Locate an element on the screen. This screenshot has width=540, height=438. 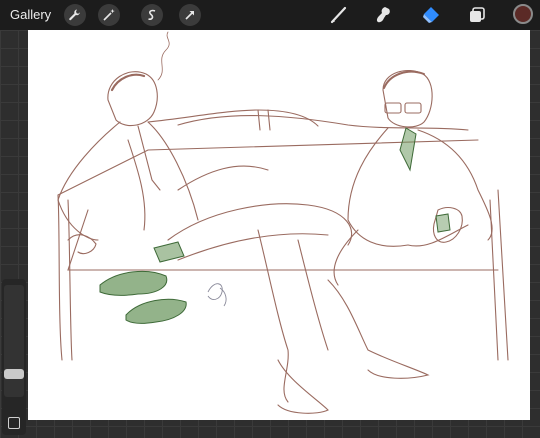
brush-size-thumb is located at coordinates (14, 374).